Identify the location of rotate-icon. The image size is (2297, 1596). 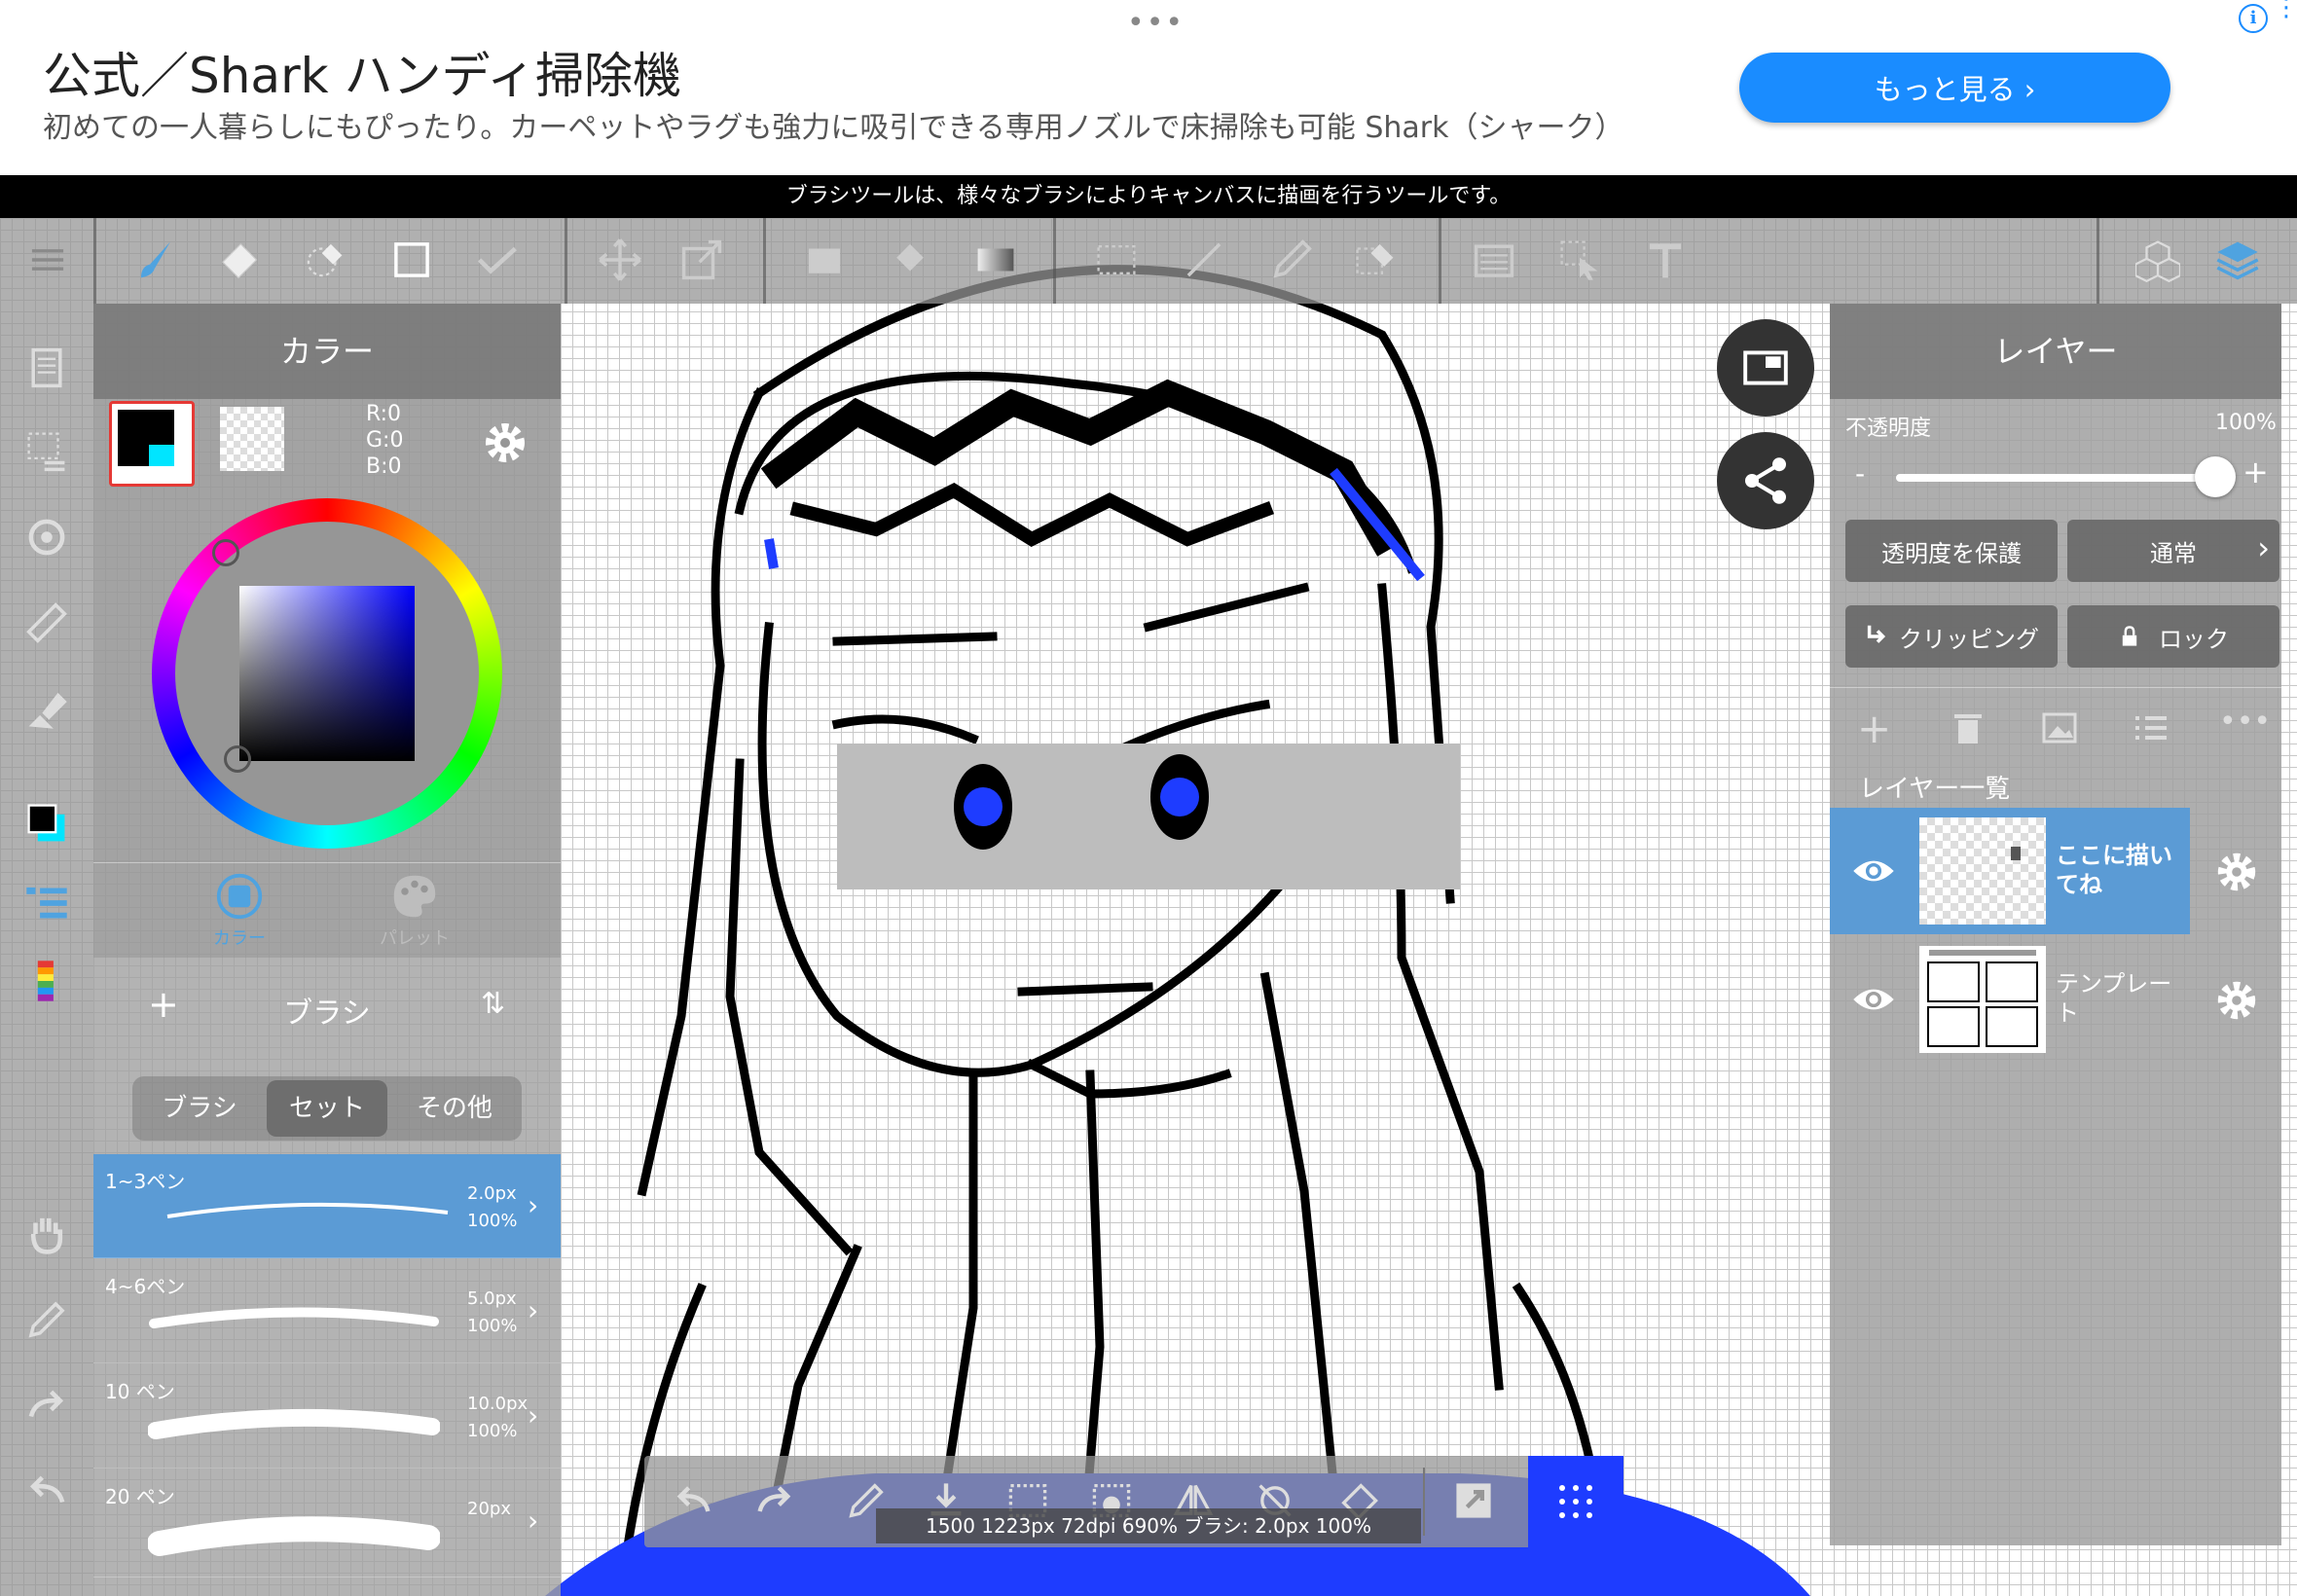
(46, 537).